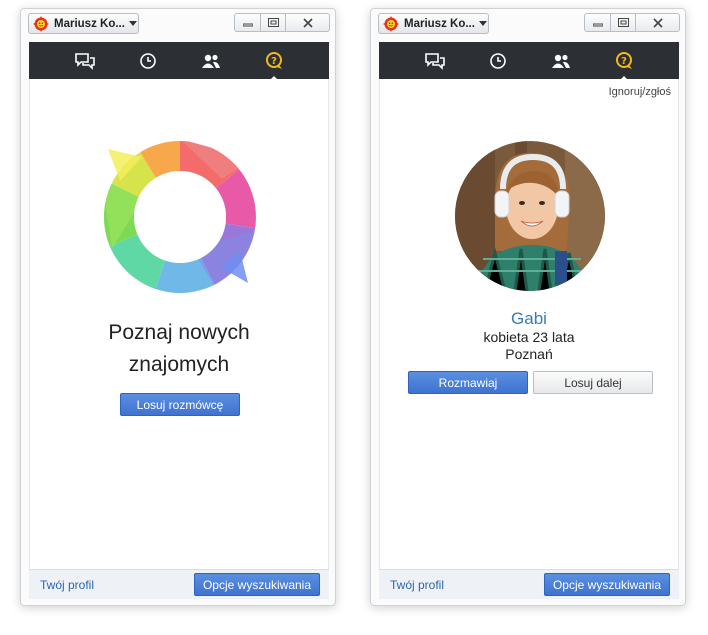  Describe the element at coordinates (529, 337) in the screenshot. I see `match-details: kobieta 23 lata` at that location.